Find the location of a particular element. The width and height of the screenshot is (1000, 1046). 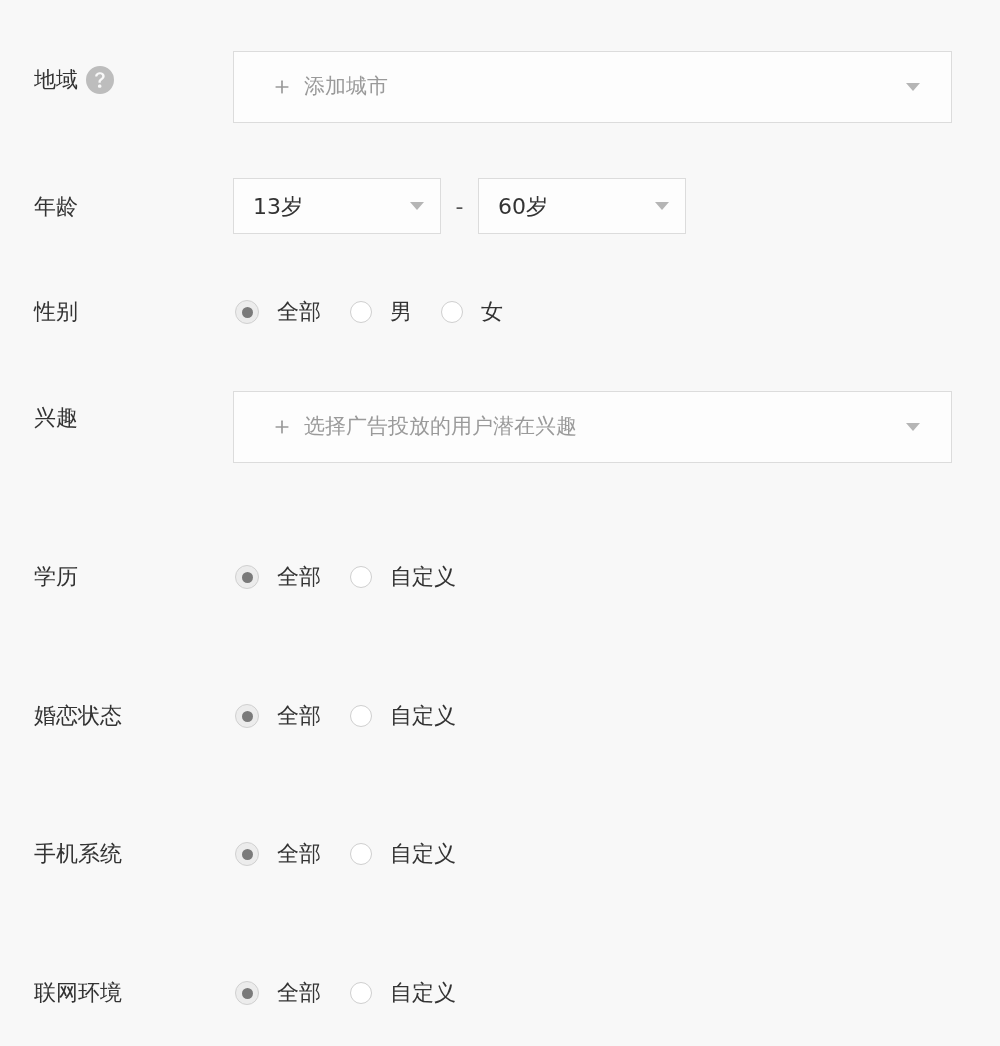

dropdown-select: 60岁 is located at coordinates (582, 206).